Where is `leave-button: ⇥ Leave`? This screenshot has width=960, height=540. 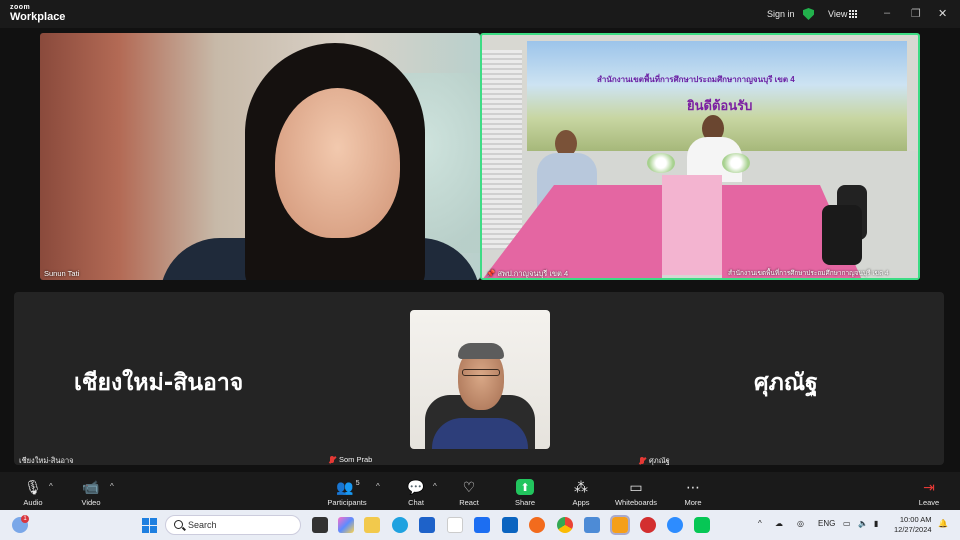
leave-button: ⇥ Leave is located at coordinates (929, 491).